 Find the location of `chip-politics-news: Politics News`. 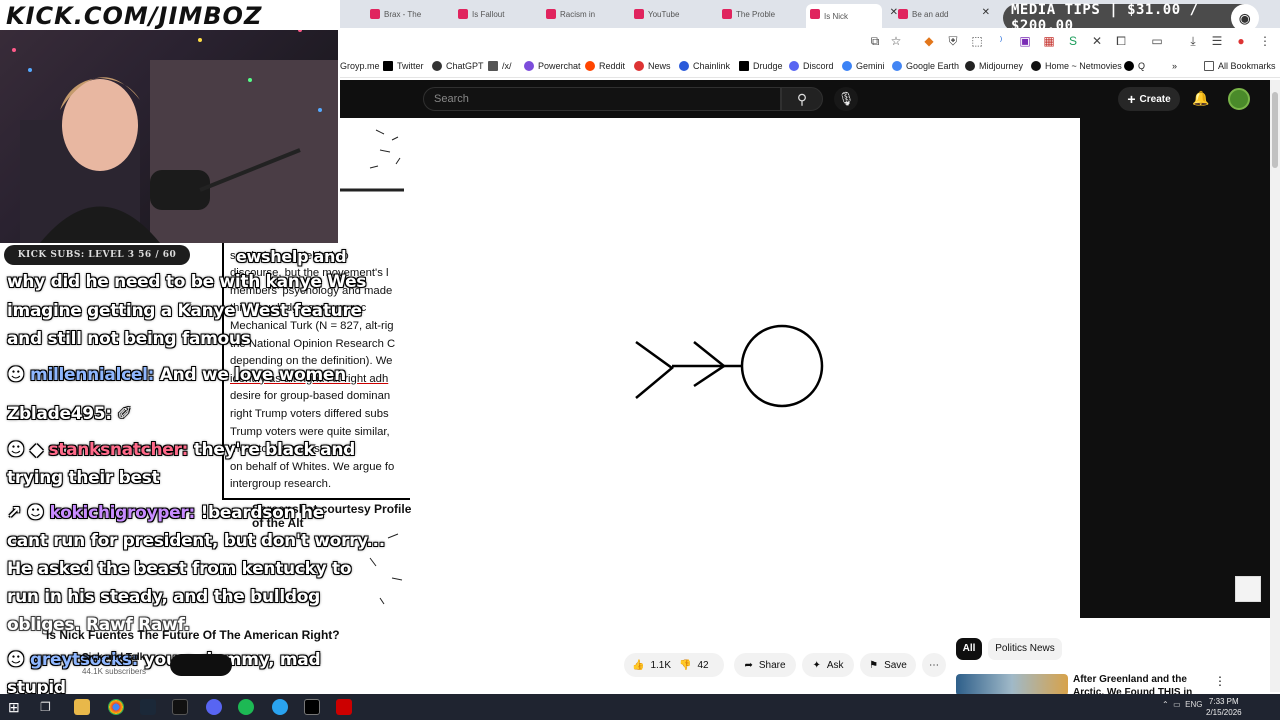

chip-politics-news: Politics News is located at coordinates (1025, 649).